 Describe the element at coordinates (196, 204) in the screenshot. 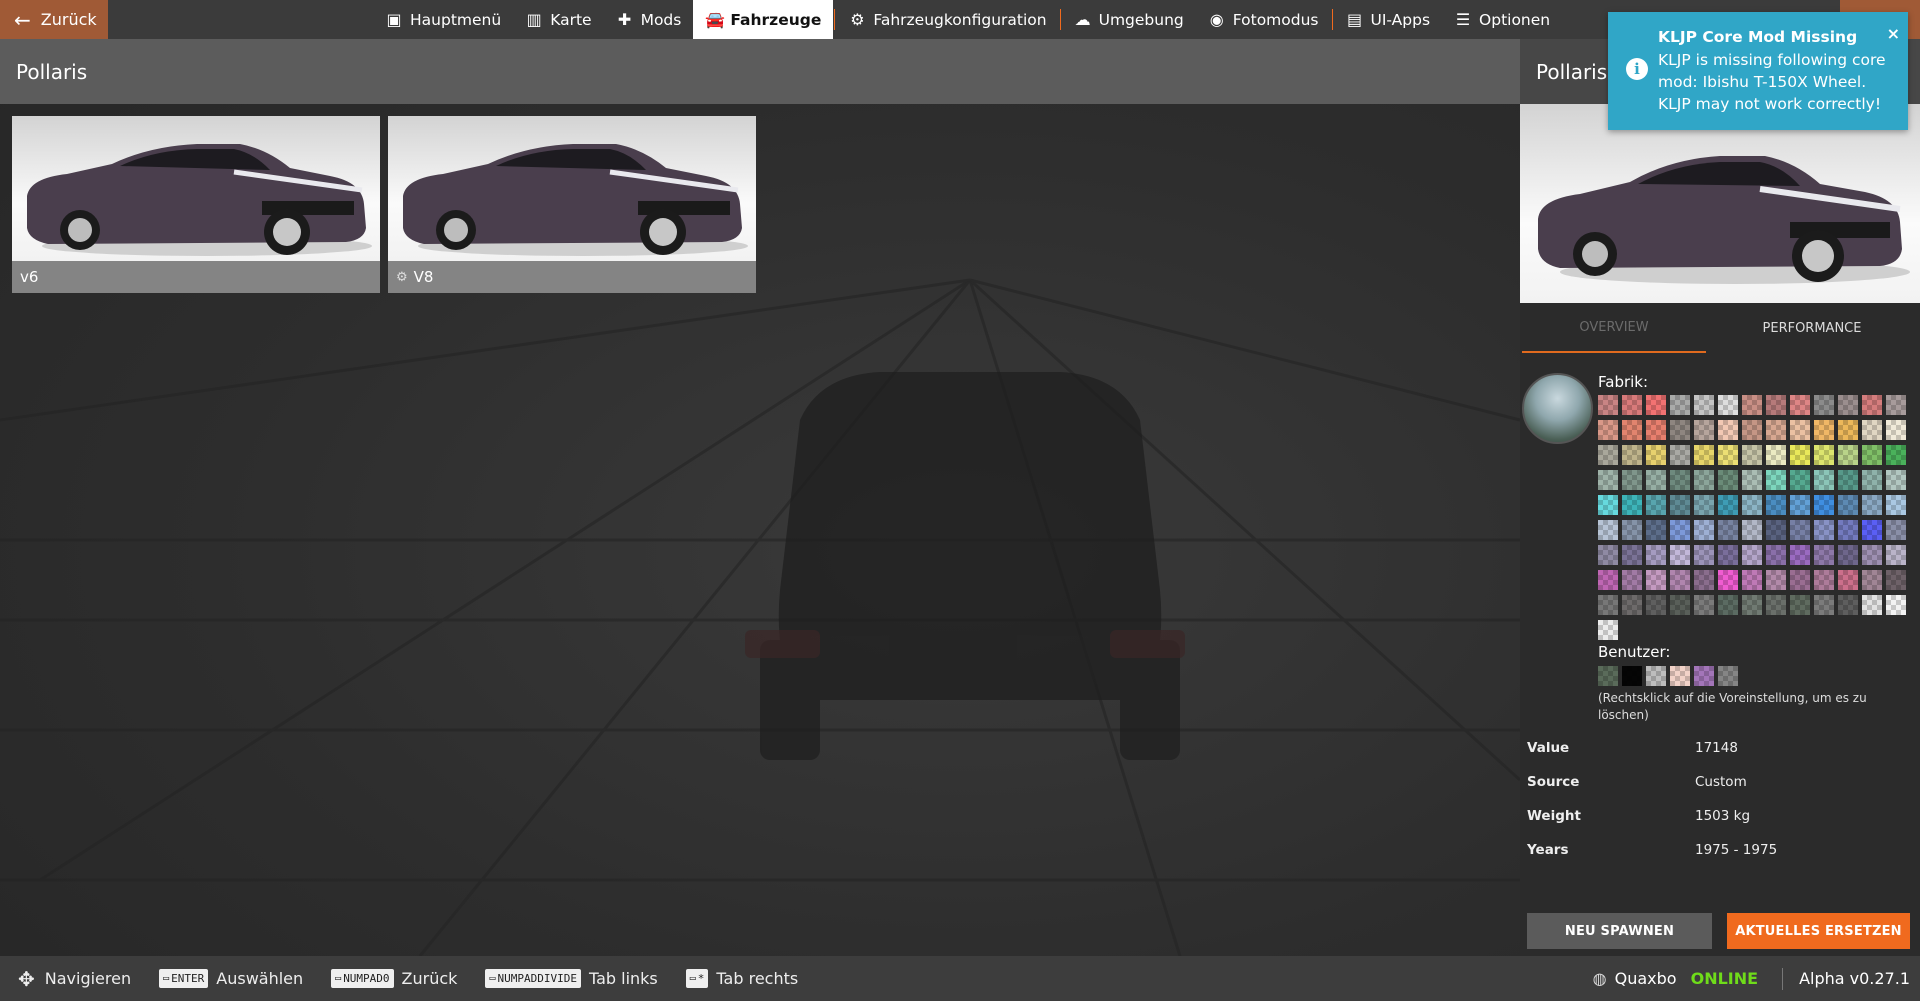

I see `config-card-v6: v6` at that location.